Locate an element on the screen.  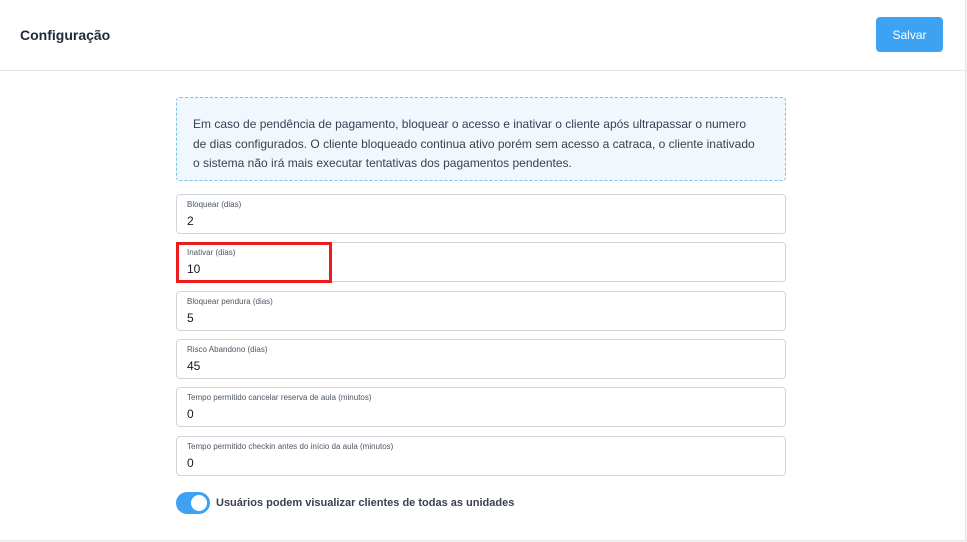
abandon-risk-days-label: Risco Abandono (dias) is located at coordinates (227, 349).